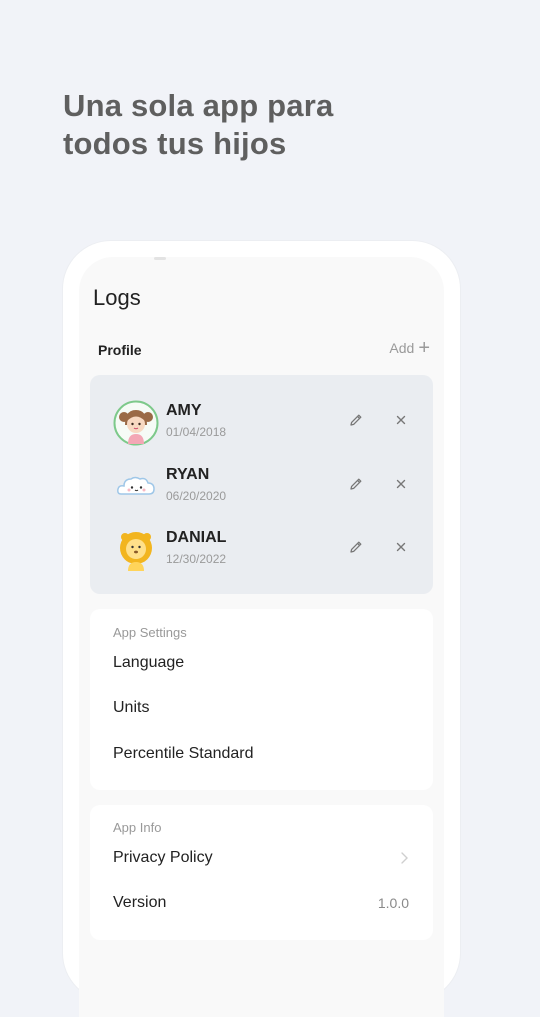 The width and height of the screenshot is (540, 1017). I want to click on profile-name: RYAN, so click(188, 474).